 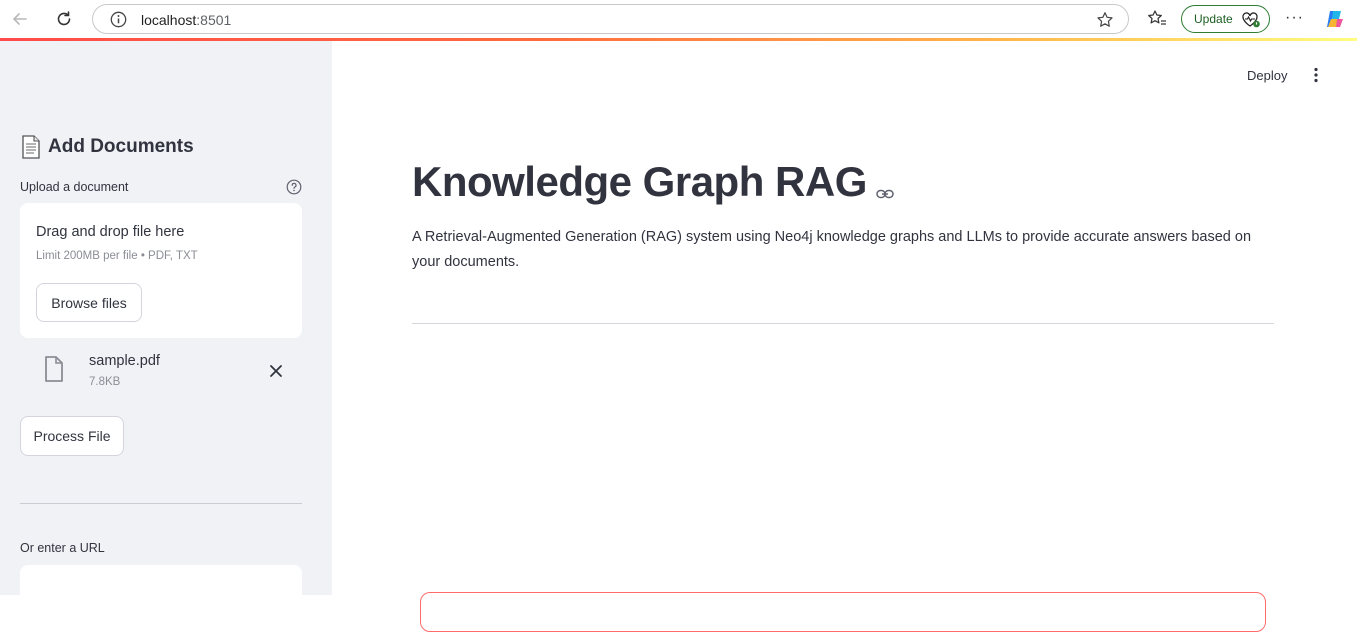 I want to click on address-bar: localhost:8501, so click(x=610, y=19).